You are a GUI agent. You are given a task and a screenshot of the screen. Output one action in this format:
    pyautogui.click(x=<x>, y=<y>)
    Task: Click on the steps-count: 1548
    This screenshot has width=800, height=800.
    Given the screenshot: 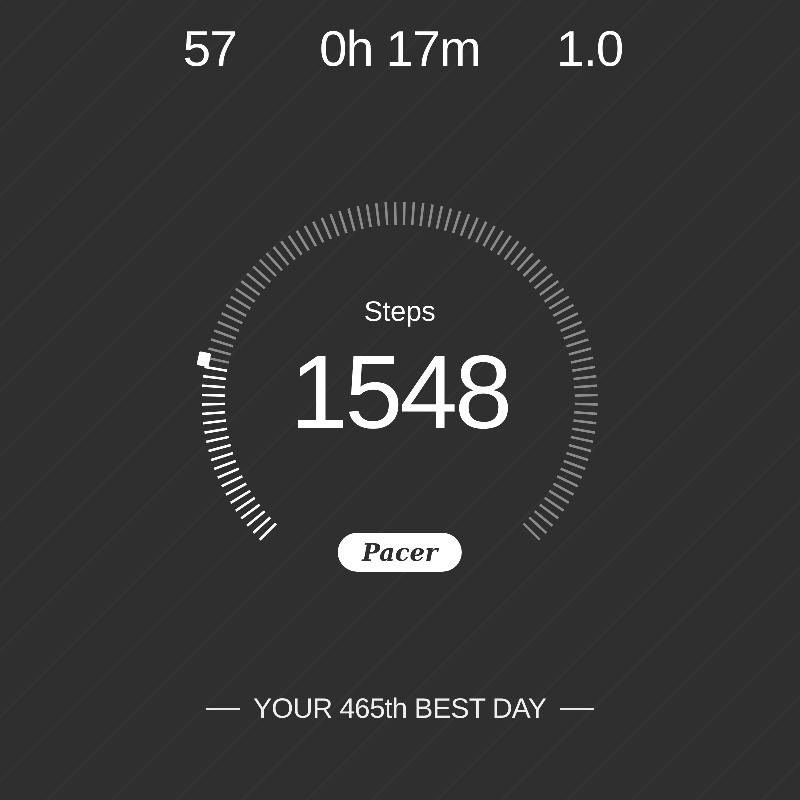 What is the action you would take?
    pyautogui.click(x=400, y=393)
    